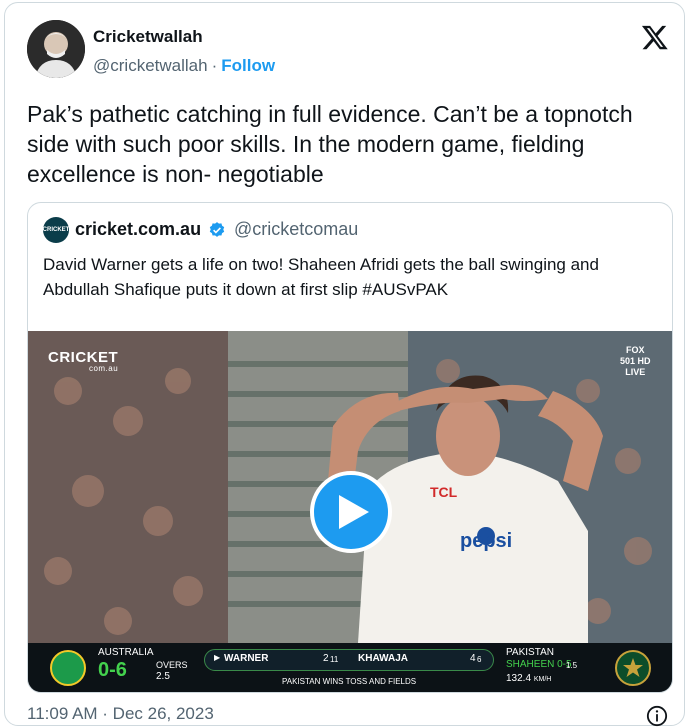 The image size is (687, 728). What do you see at coordinates (83, 361) in the screenshot?
I see `cricket-com-au-watermark: CRICKET com.au` at bounding box center [83, 361].